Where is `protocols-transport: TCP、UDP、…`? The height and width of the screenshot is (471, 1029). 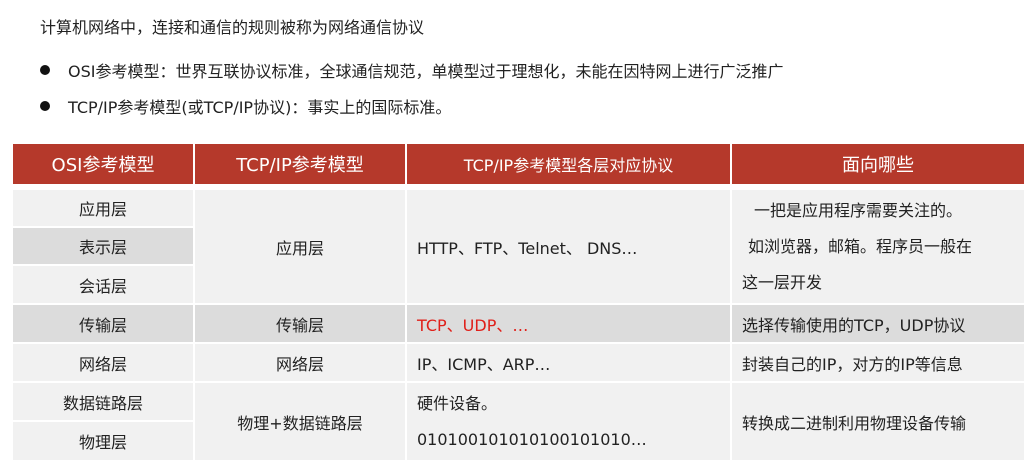
protocols-transport: TCP、UDP、… is located at coordinates (569, 324).